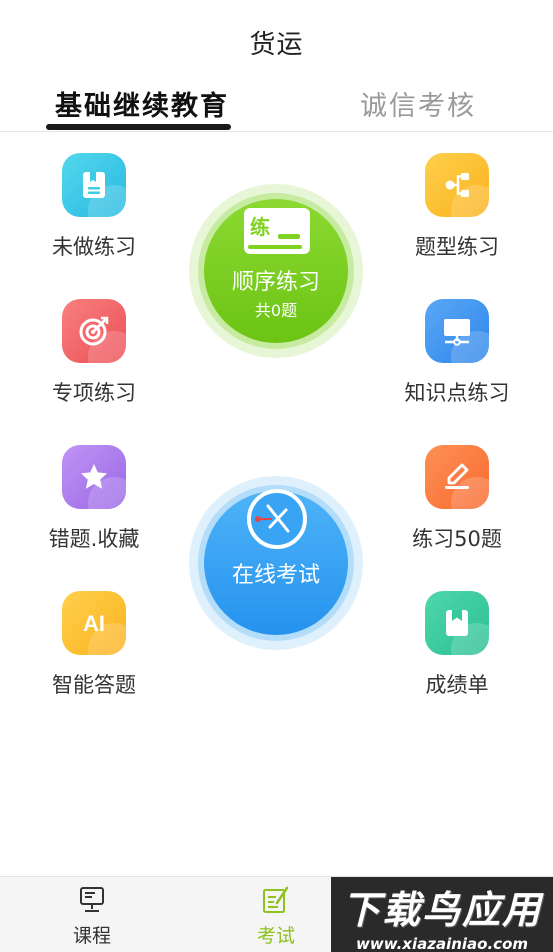 This screenshot has height=952, width=553. What do you see at coordinates (276, 916) in the screenshot?
I see `nav-exam: 考试` at bounding box center [276, 916].